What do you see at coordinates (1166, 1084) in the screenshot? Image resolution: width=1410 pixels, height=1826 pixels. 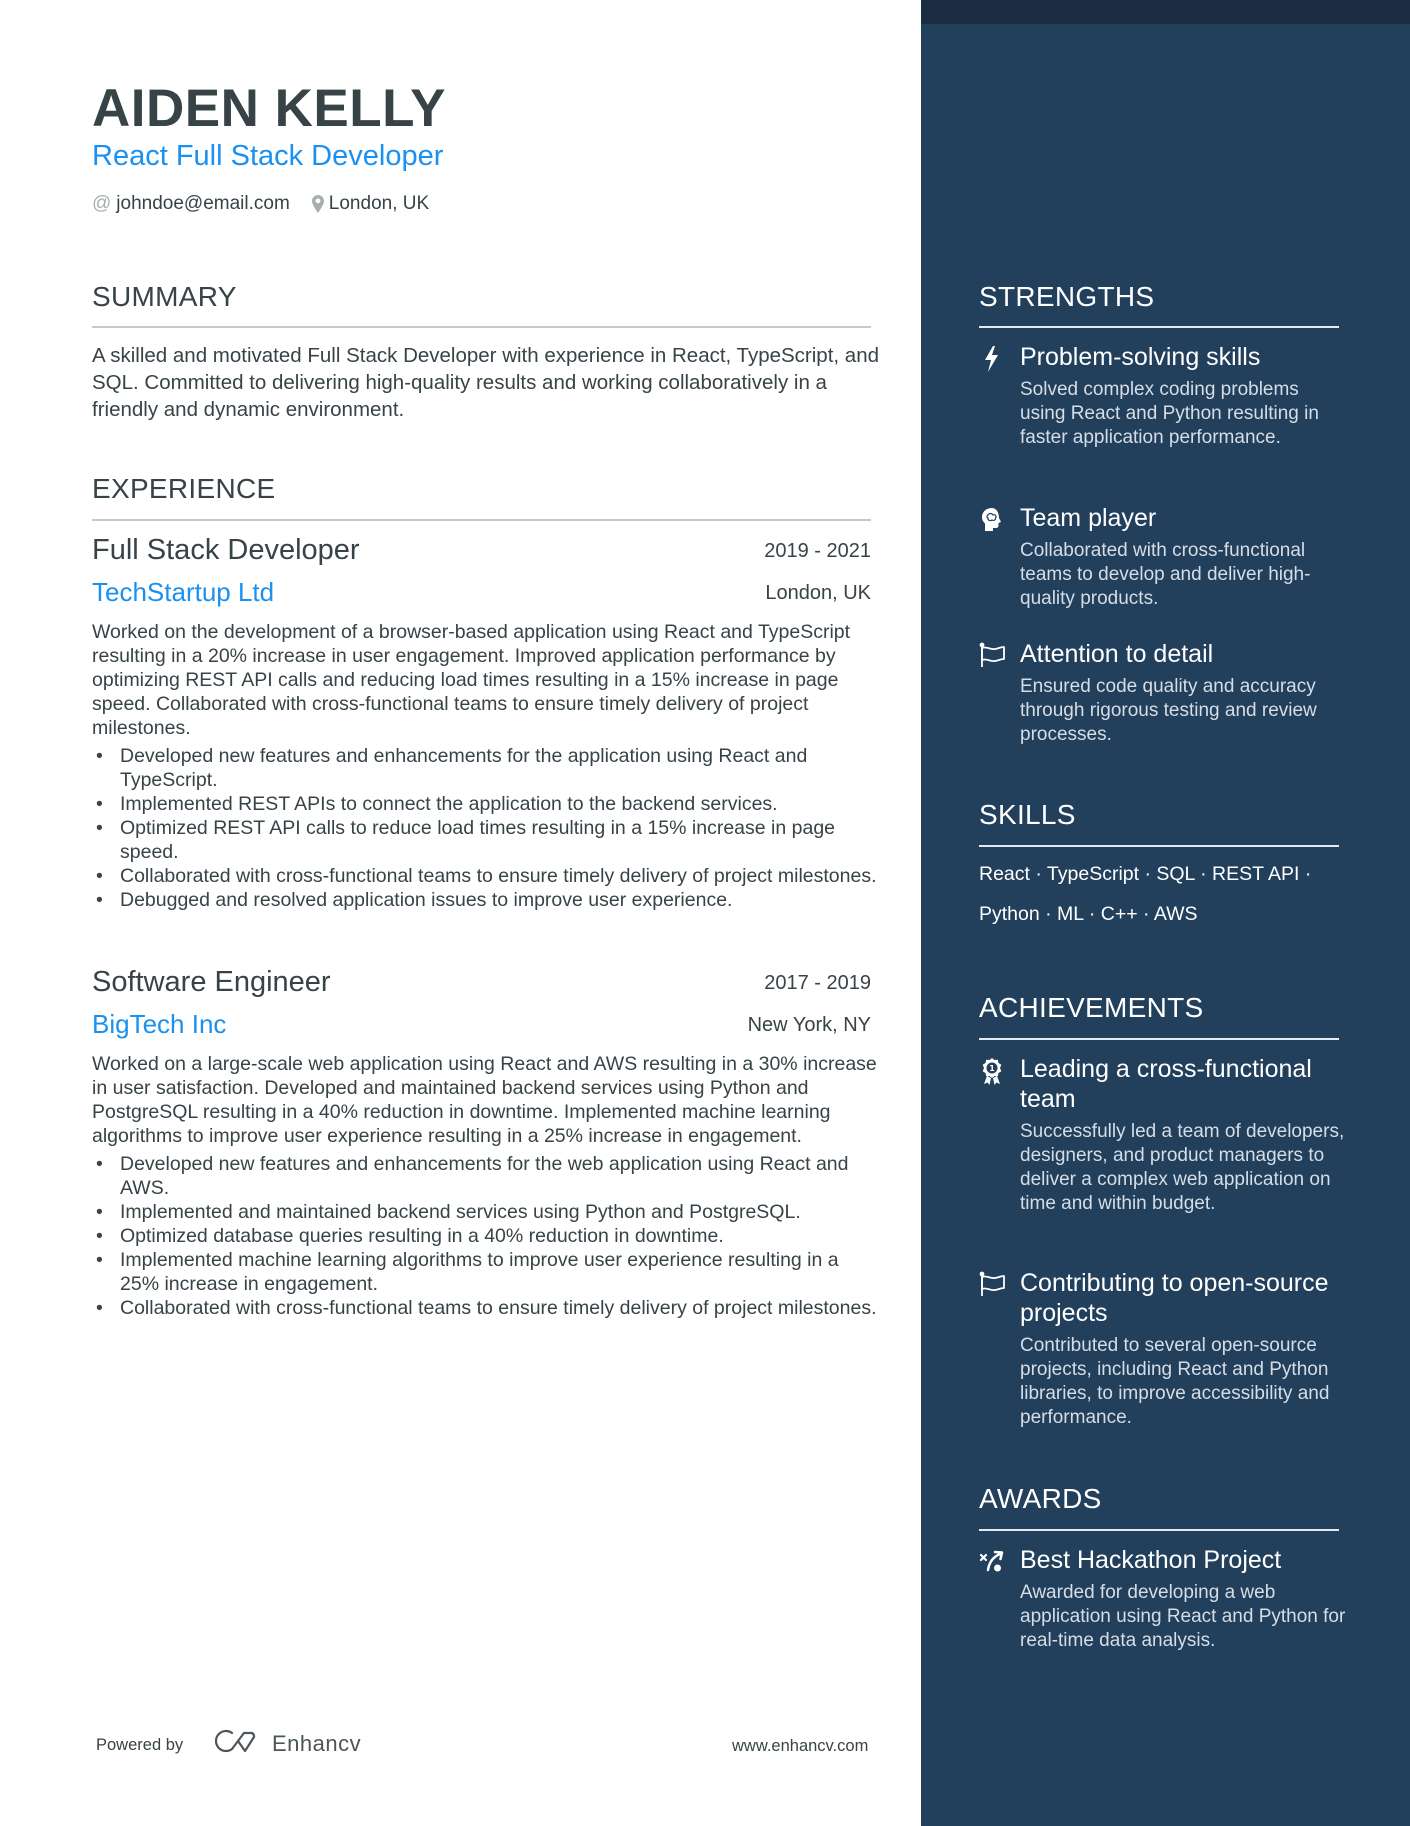 I see `achievement-title: Leading a cross-functional team` at bounding box center [1166, 1084].